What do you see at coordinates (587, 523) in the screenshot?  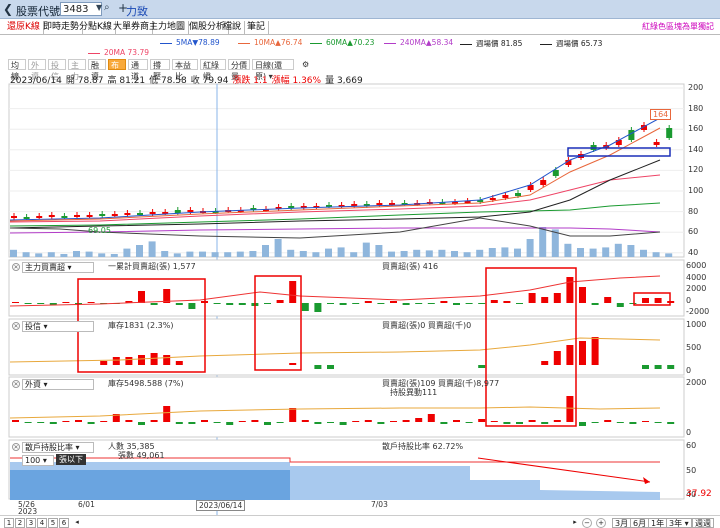 I see `zoom-out-icon: −` at bounding box center [587, 523].